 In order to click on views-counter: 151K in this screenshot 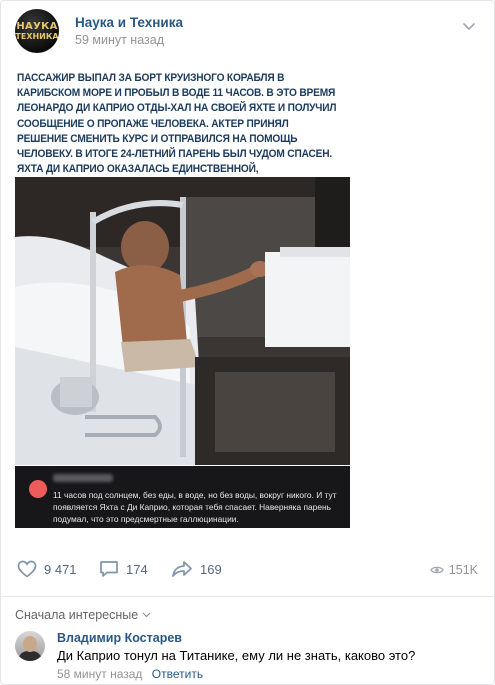, I will do `click(454, 570)`.